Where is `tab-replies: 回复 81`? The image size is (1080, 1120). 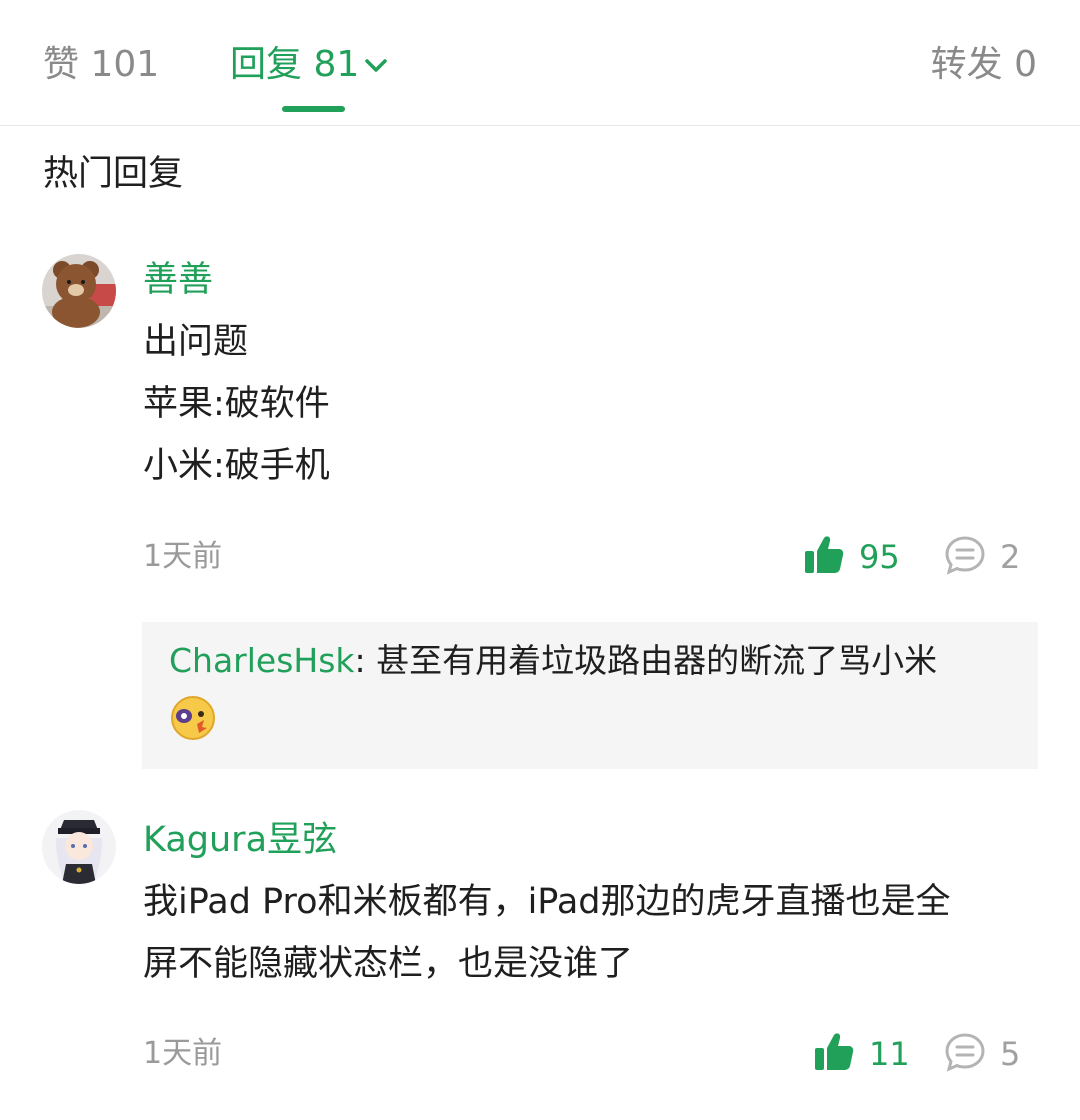
tab-replies: 回复 81 is located at coordinates (309, 63).